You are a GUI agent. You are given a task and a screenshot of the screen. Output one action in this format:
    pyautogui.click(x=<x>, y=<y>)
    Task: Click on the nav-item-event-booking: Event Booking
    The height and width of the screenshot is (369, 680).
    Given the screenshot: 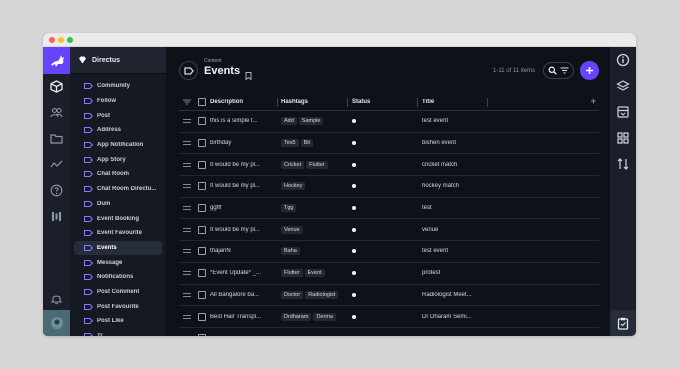 What is the action you would take?
    pyautogui.click(x=118, y=218)
    